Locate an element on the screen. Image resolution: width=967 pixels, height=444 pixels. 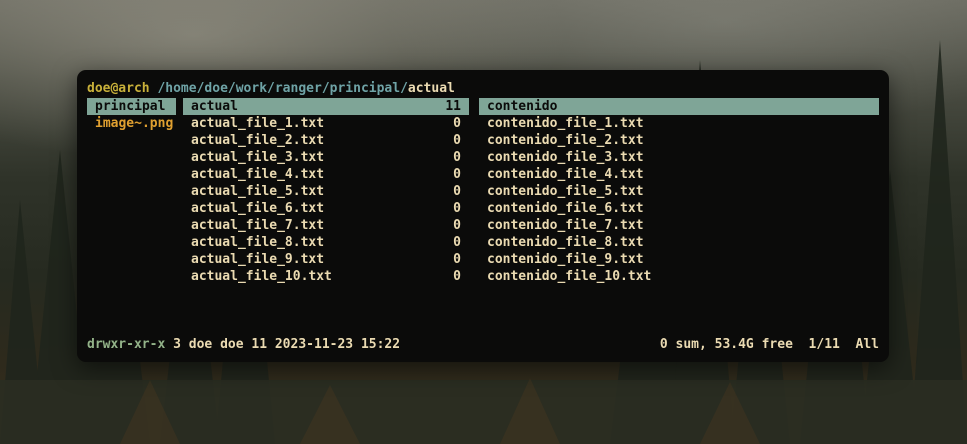
status-right: 0 sum, 53.4G free 1/11 All is located at coordinates (769, 344).